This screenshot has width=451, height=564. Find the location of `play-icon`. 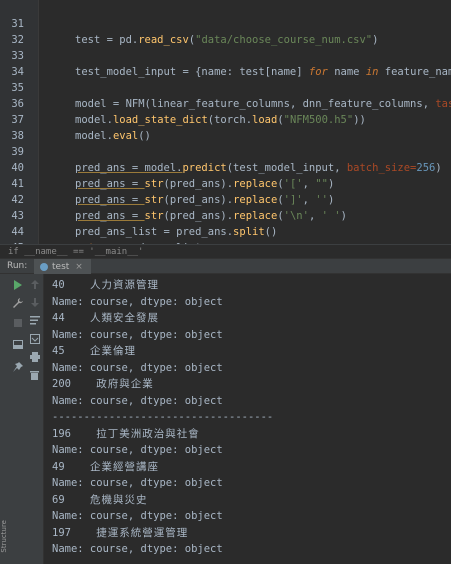

play-icon is located at coordinates (17, 284).